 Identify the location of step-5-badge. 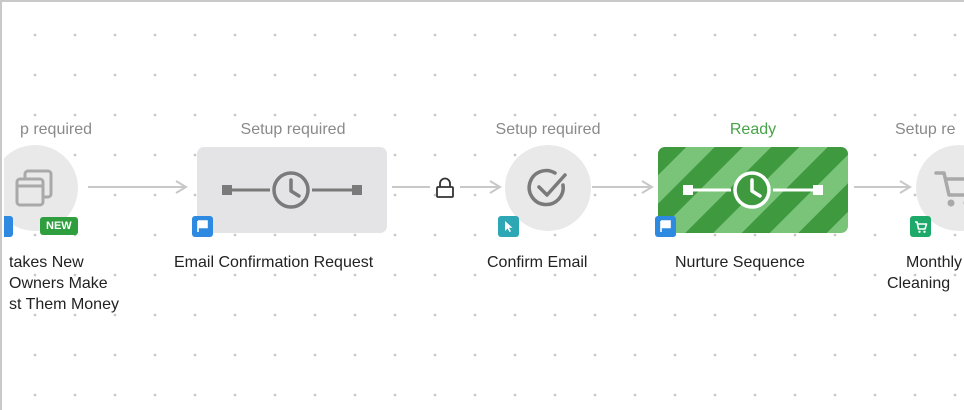
(920, 226).